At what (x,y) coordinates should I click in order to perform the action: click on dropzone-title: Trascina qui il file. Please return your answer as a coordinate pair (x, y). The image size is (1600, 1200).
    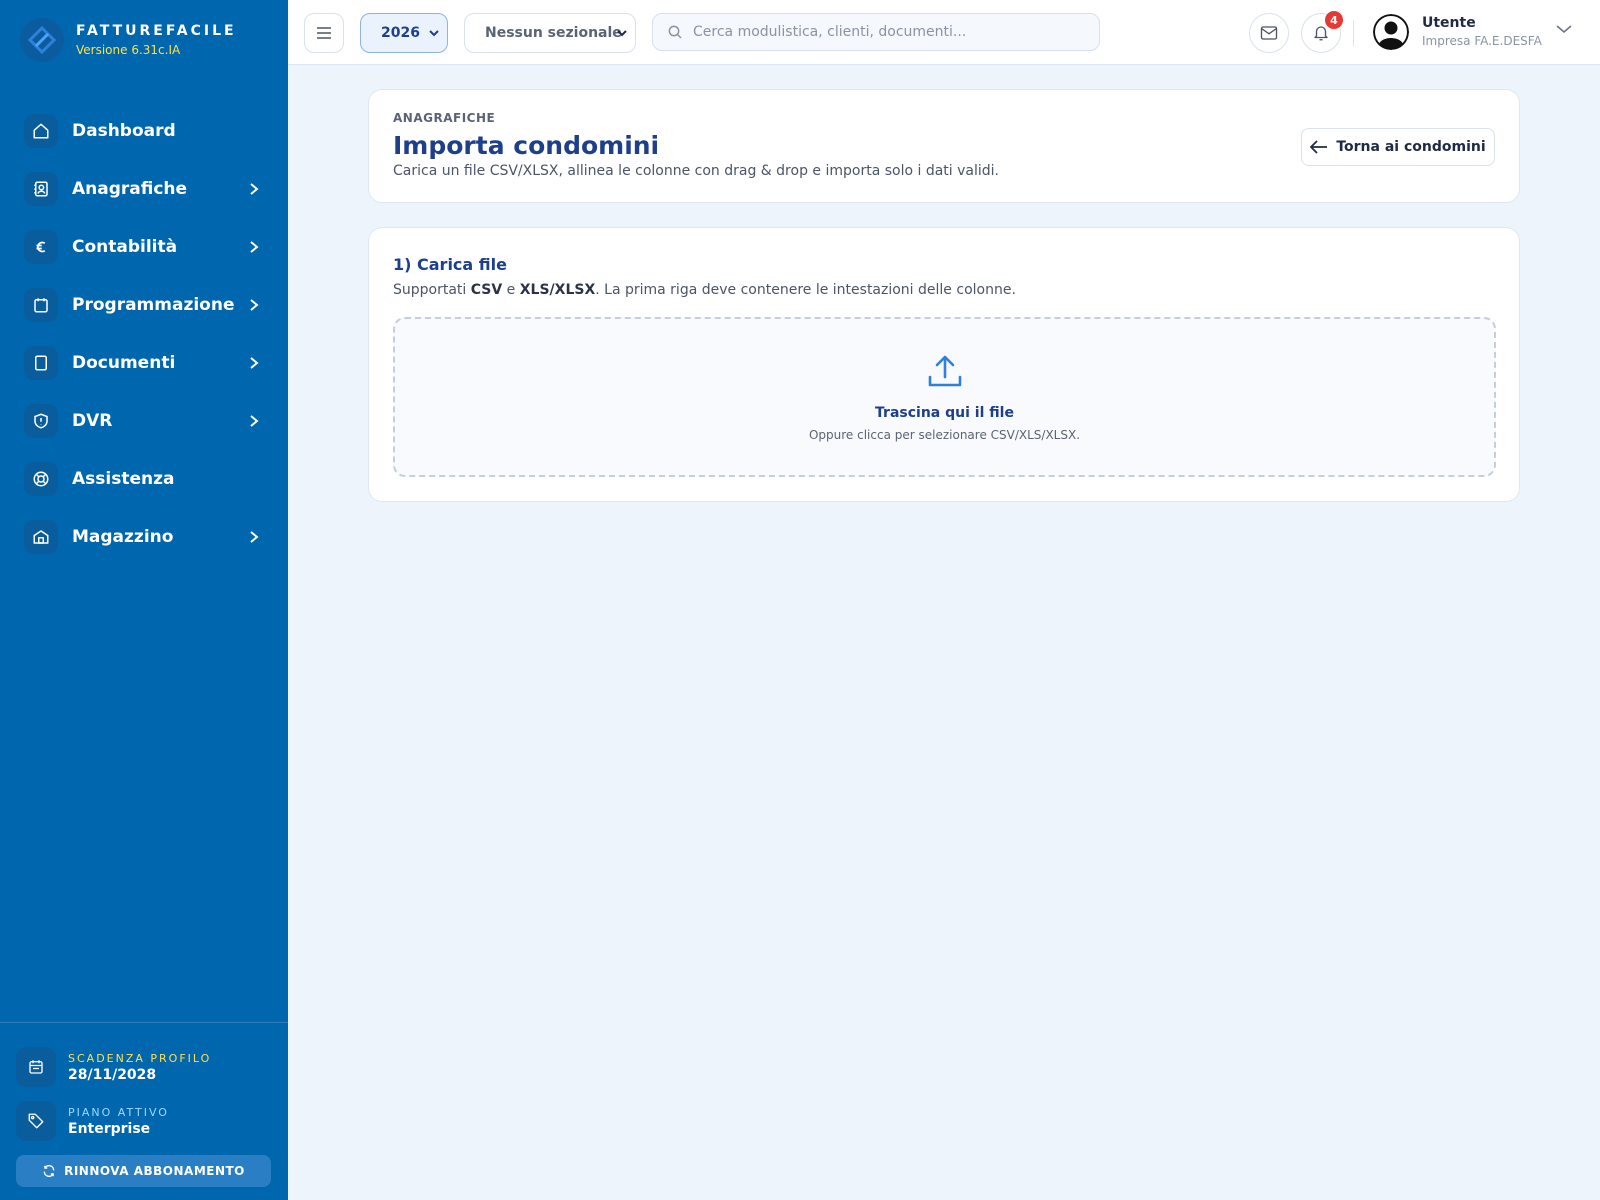
    Looking at the image, I should click on (944, 413).